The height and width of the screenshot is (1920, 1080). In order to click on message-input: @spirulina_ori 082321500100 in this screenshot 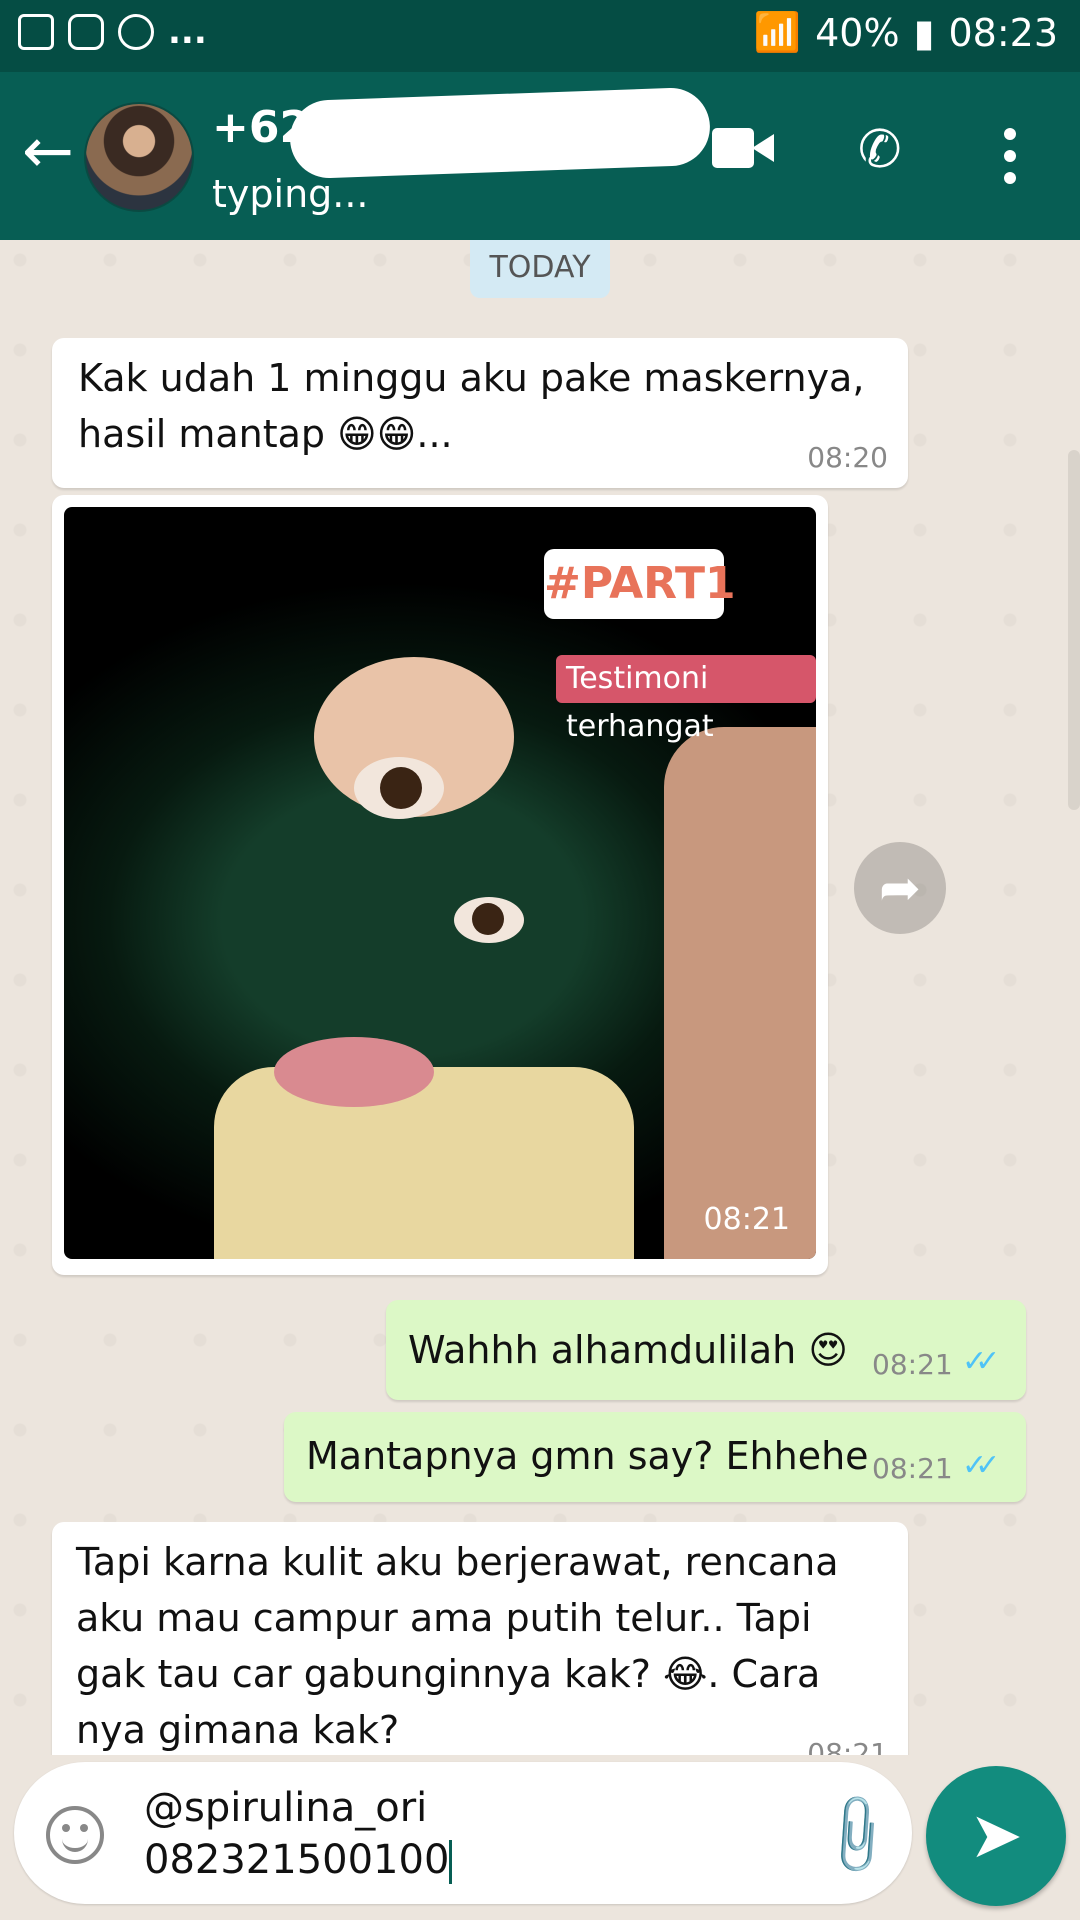, I will do `click(298, 1834)`.